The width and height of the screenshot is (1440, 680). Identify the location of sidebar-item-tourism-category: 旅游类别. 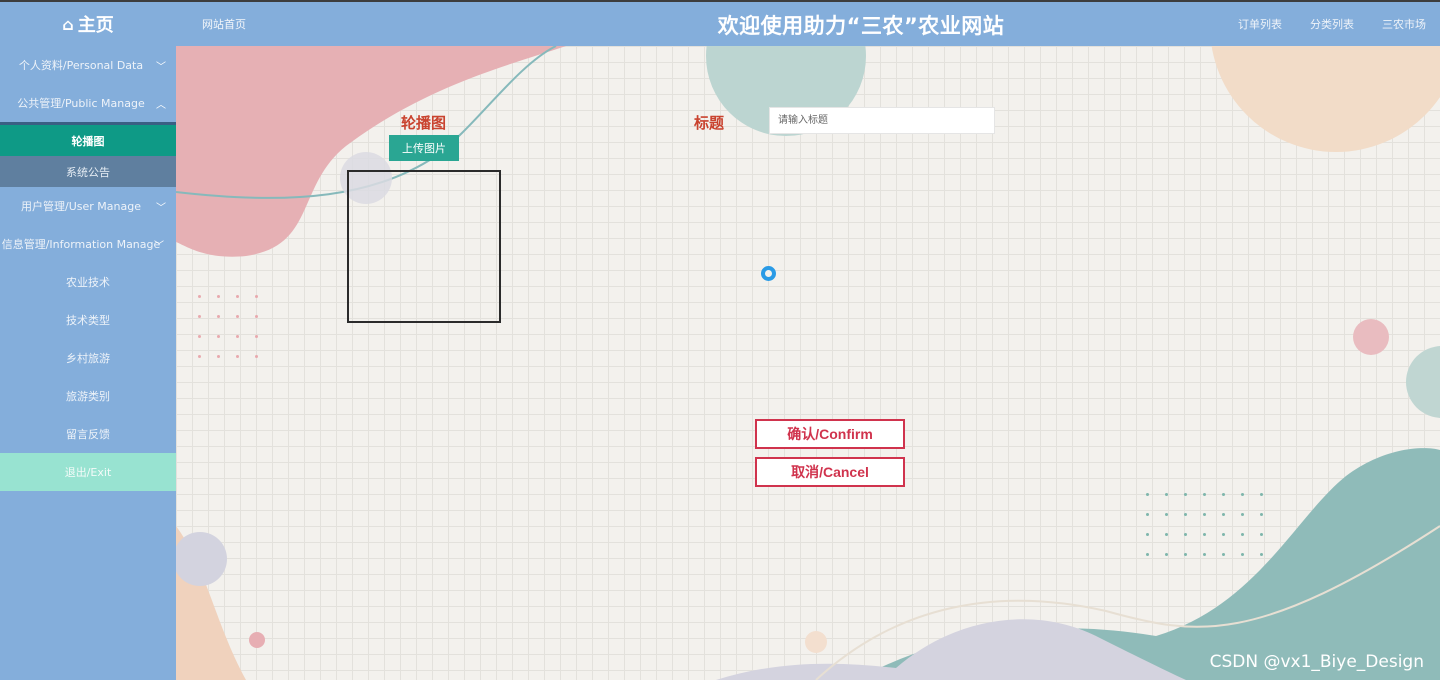
(88, 396).